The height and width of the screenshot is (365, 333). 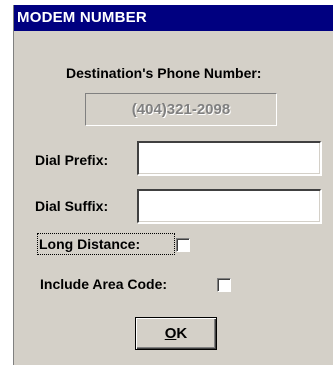 I want to click on phone-number-display: (404)321-2098, so click(x=181, y=109).